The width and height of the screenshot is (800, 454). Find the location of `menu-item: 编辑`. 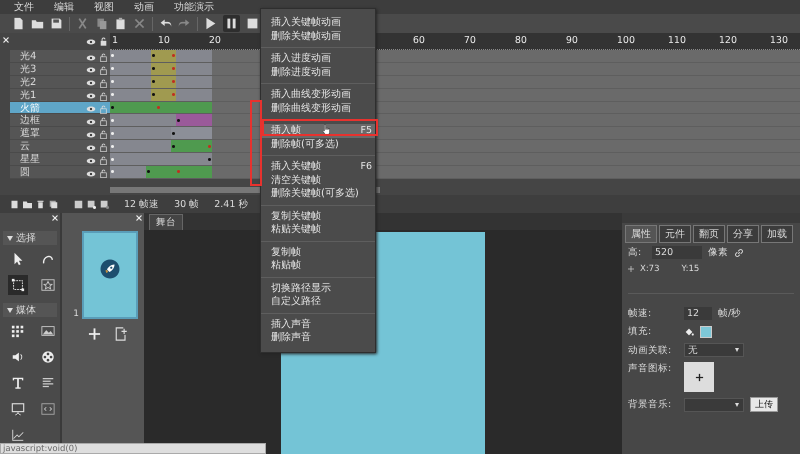

menu-item: 编辑 is located at coordinates (64, 7).